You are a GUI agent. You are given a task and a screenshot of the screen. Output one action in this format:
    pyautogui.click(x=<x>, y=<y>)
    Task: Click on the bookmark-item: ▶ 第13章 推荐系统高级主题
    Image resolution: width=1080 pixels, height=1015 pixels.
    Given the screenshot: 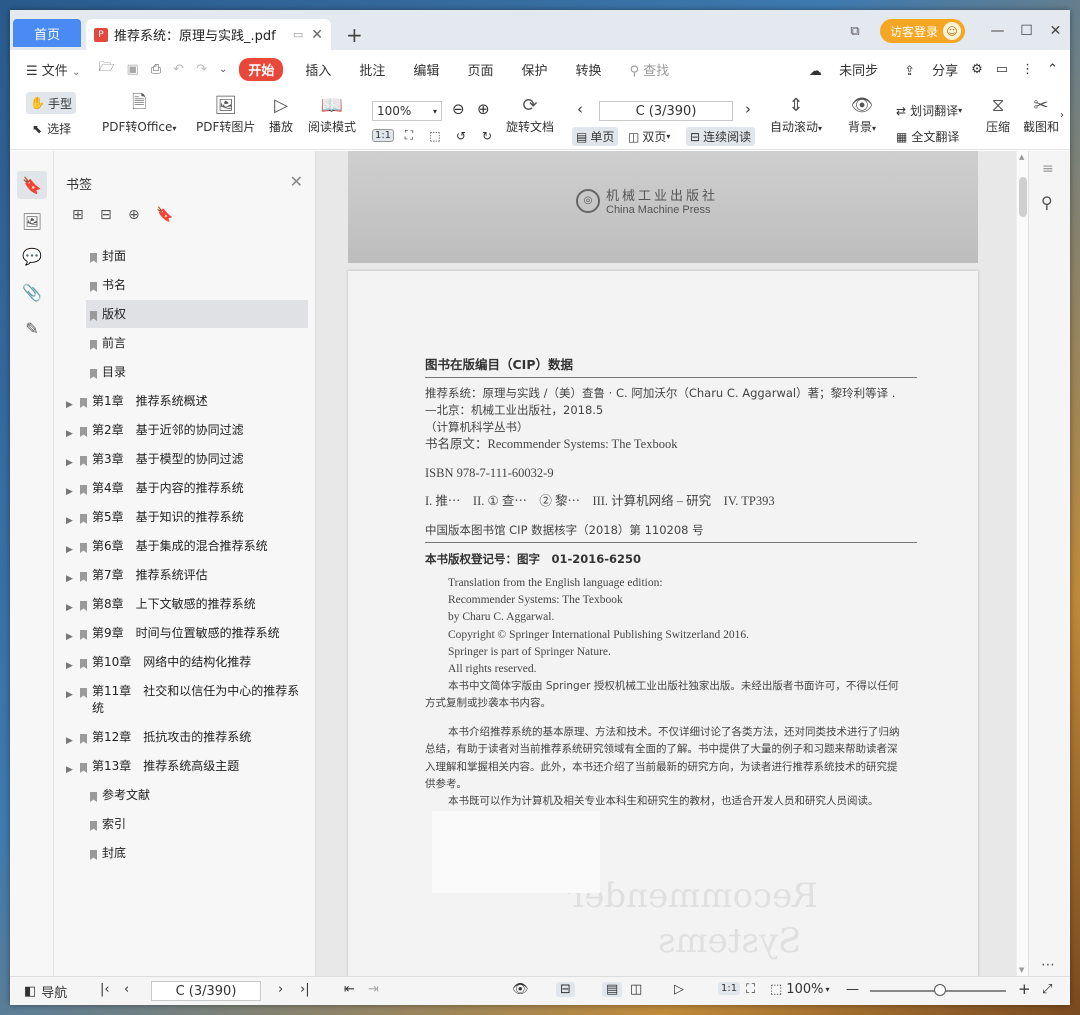 What is the action you would take?
    pyautogui.click(x=181, y=766)
    